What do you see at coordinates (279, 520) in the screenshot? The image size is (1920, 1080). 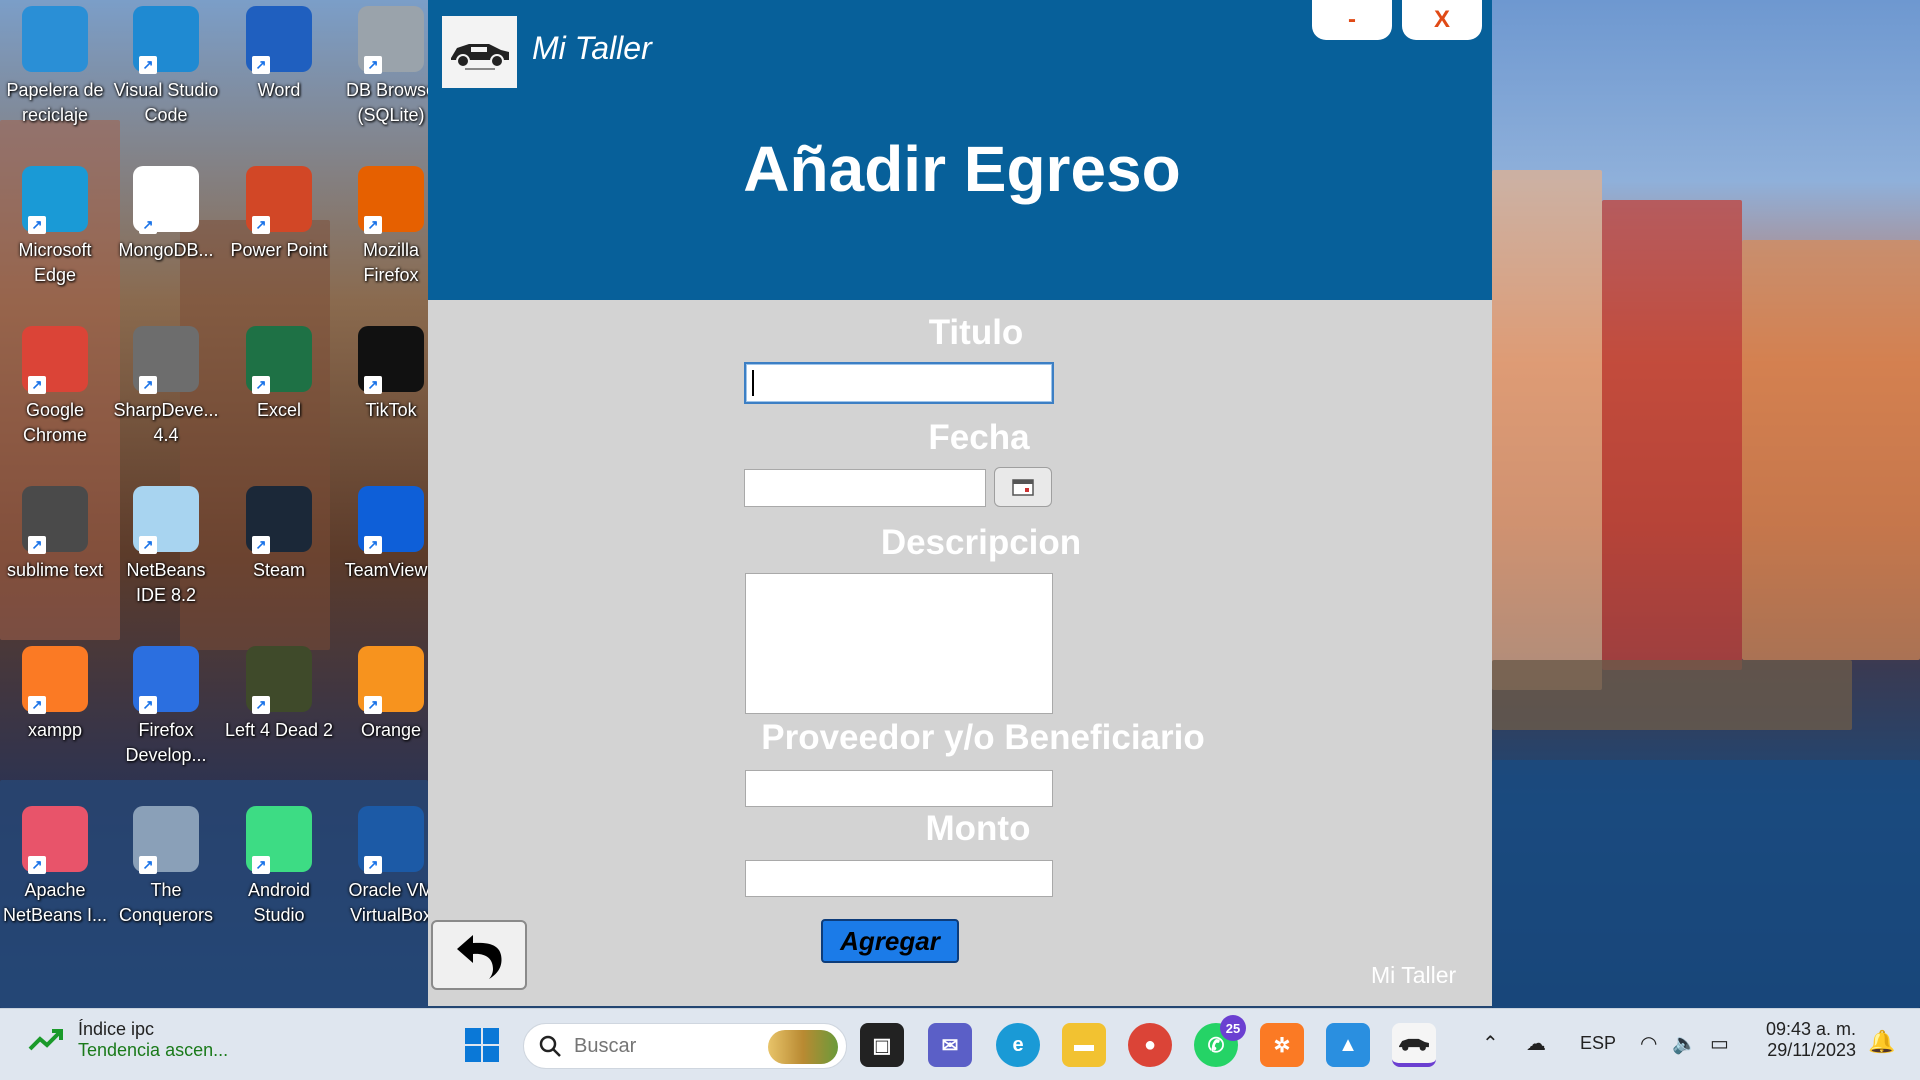 I see `steam-icon: ↗` at bounding box center [279, 520].